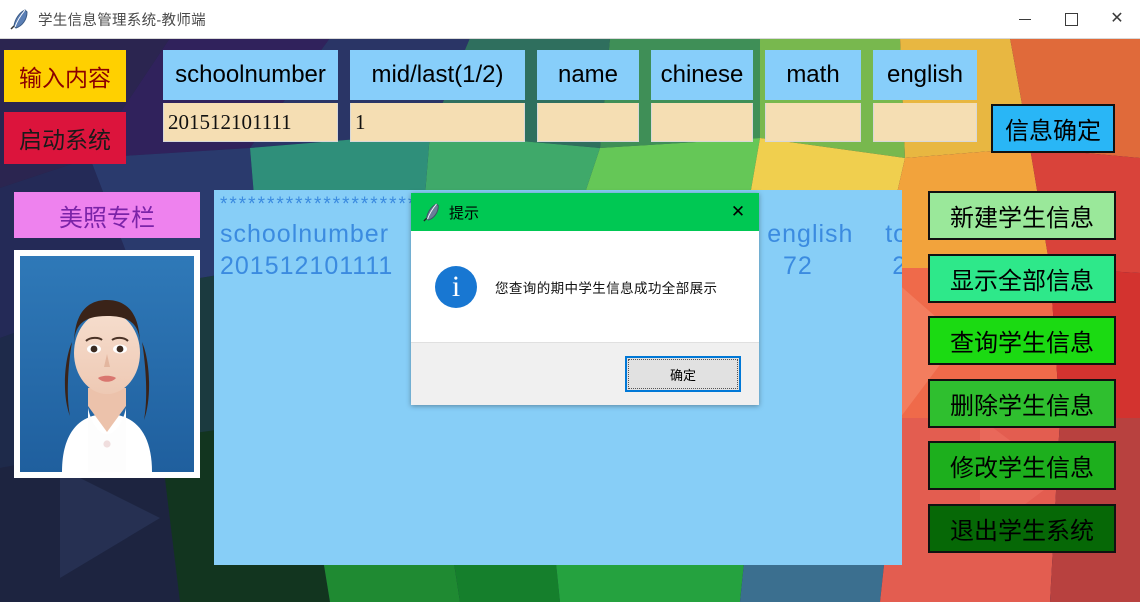 The width and height of the screenshot is (1140, 602). What do you see at coordinates (702, 75) in the screenshot?
I see `field-label: chinese` at bounding box center [702, 75].